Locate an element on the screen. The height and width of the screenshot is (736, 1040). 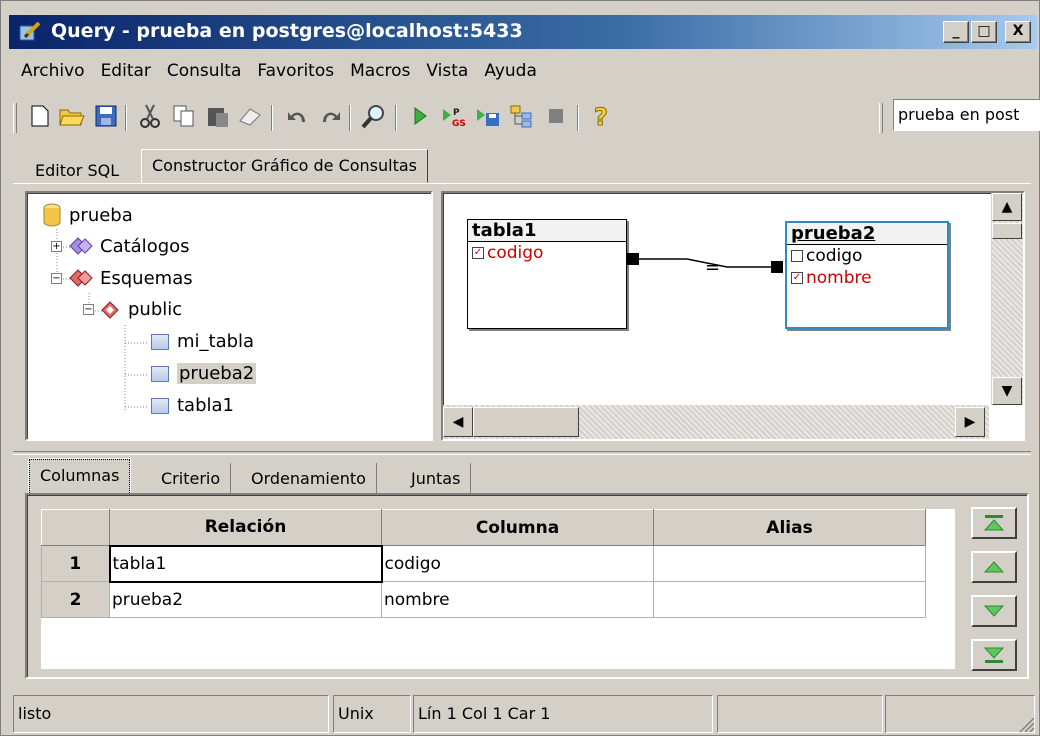
field-nombre: ✓ nombre is located at coordinates (867, 278).